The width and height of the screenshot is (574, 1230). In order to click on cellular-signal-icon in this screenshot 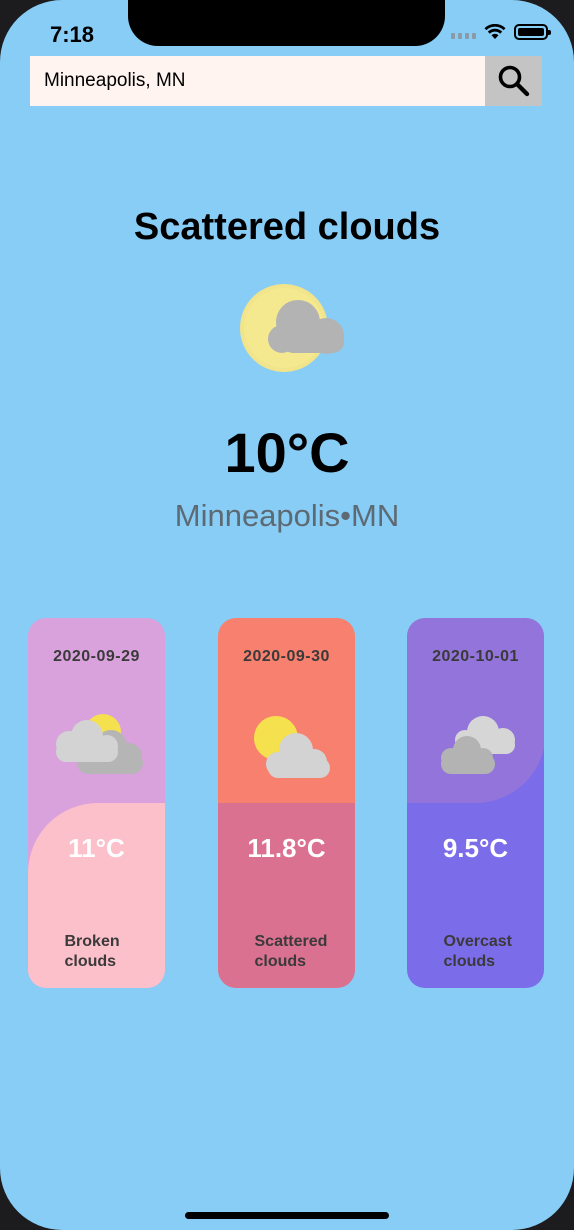, I will do `click(463, 32)`.